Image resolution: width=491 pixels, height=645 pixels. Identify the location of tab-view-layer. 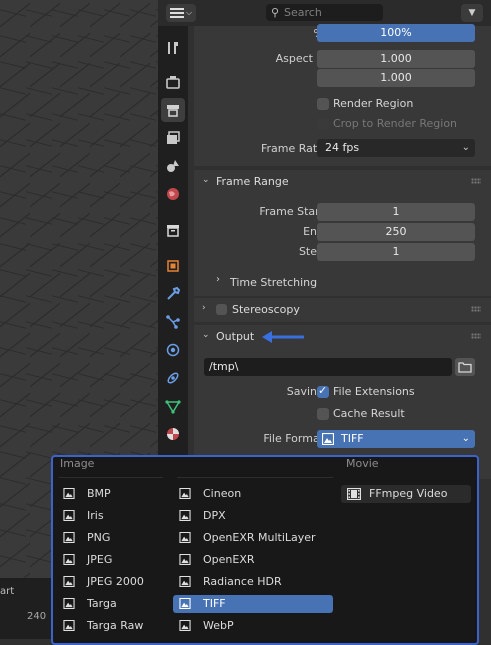
(173, 138).